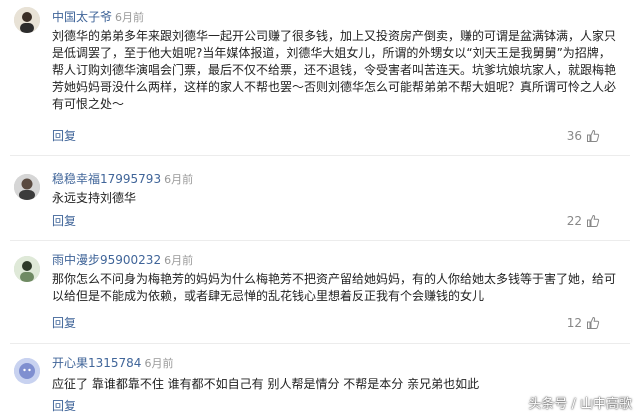 Image resolution: width=640 pixels, height=416 pixels. Describe the element at coordinates (96, 363) in the screenshot. I see `username: 开心果1315784` at that location.